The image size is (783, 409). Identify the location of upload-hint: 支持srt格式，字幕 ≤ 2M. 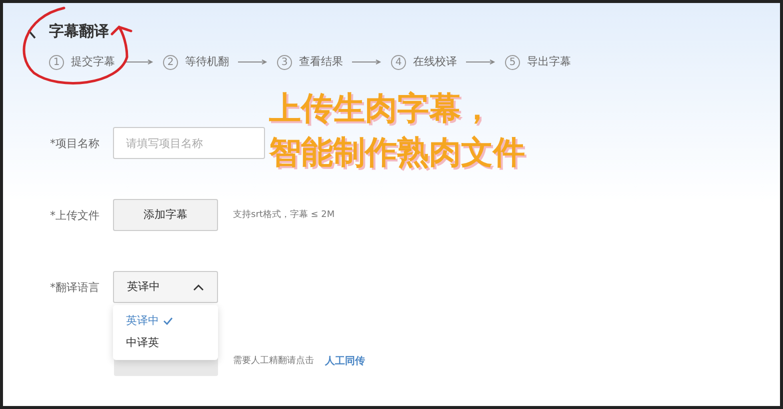
(284, 215).